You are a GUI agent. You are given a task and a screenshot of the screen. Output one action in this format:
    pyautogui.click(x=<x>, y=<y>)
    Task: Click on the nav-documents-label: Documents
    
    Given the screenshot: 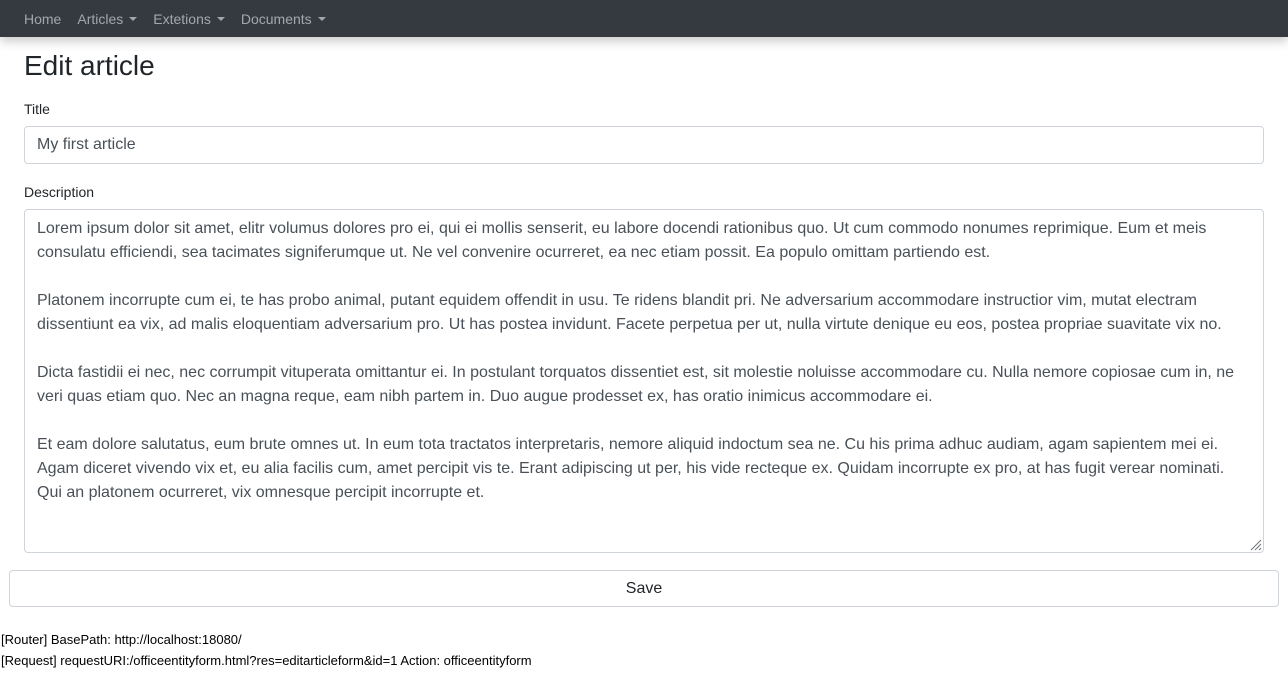 What is the action you would take?
    pyautogui.click(x=276, y=18)
    